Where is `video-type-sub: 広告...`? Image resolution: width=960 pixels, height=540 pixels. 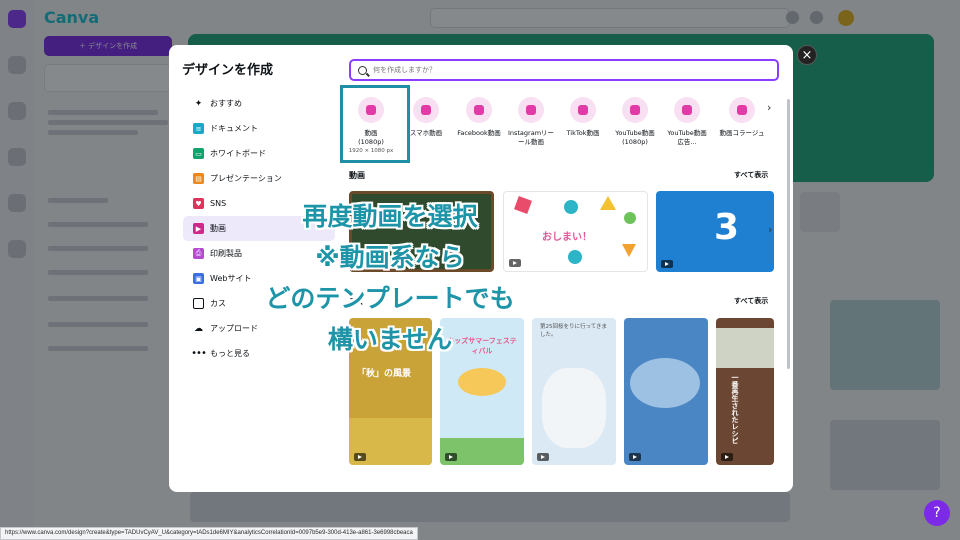
video-type-sub: 広告... is located at coordinates (687, 142).